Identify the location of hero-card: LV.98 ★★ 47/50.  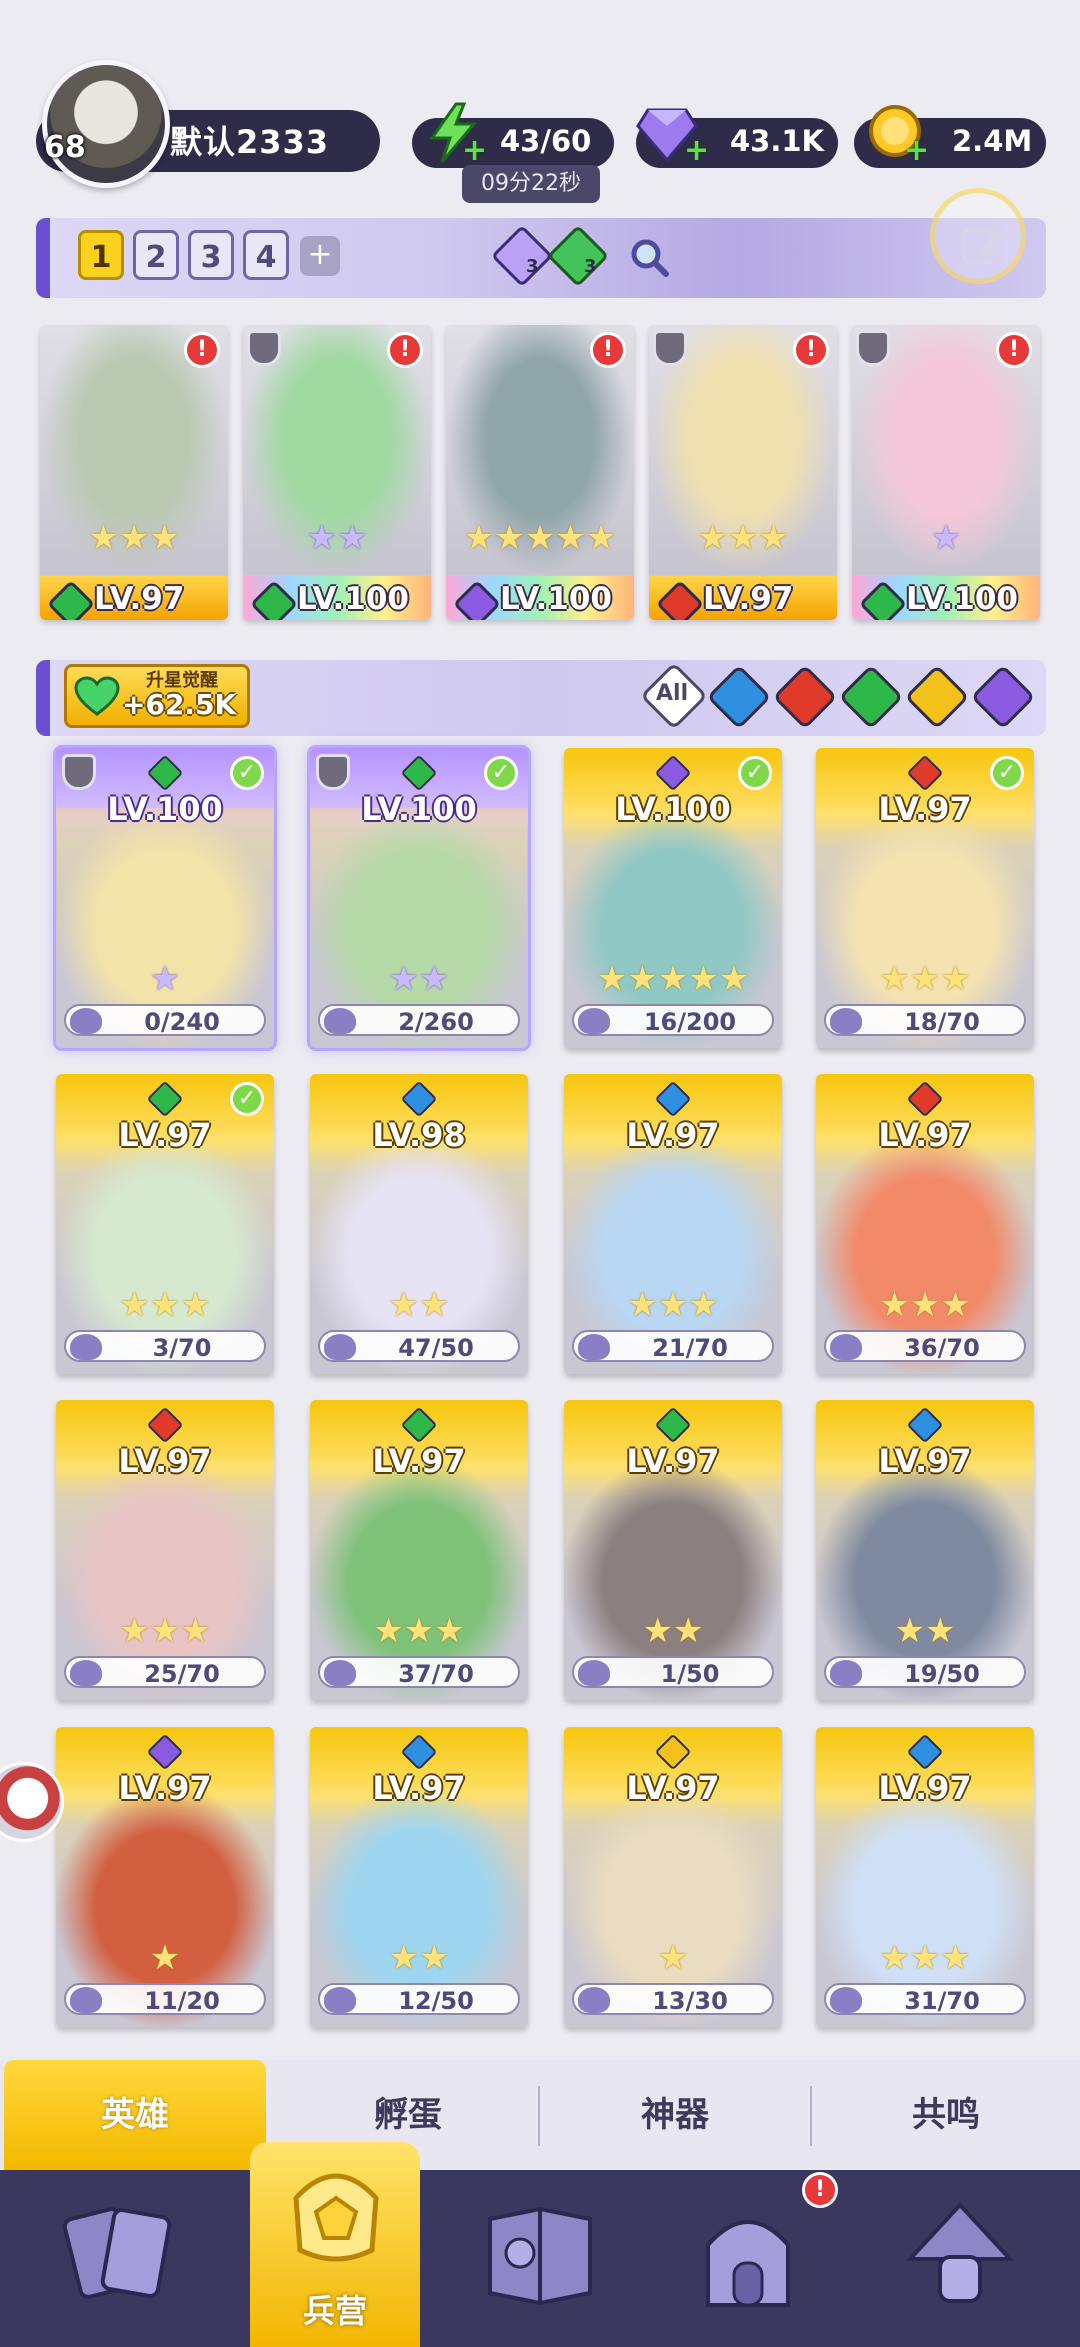
(419, 1224).